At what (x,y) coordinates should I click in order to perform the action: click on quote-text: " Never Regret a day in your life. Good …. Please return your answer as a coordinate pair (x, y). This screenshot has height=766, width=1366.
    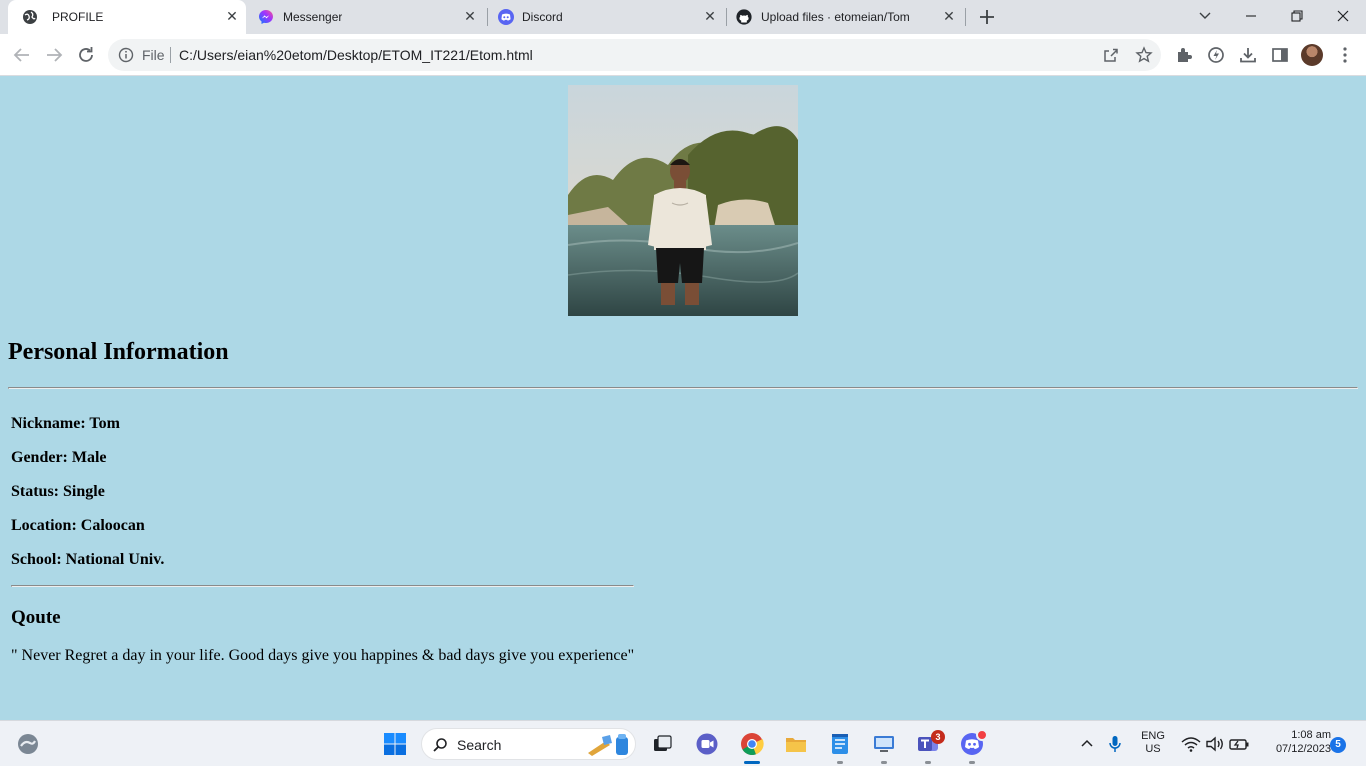
    Looking at the image, I should click on (323, 655).